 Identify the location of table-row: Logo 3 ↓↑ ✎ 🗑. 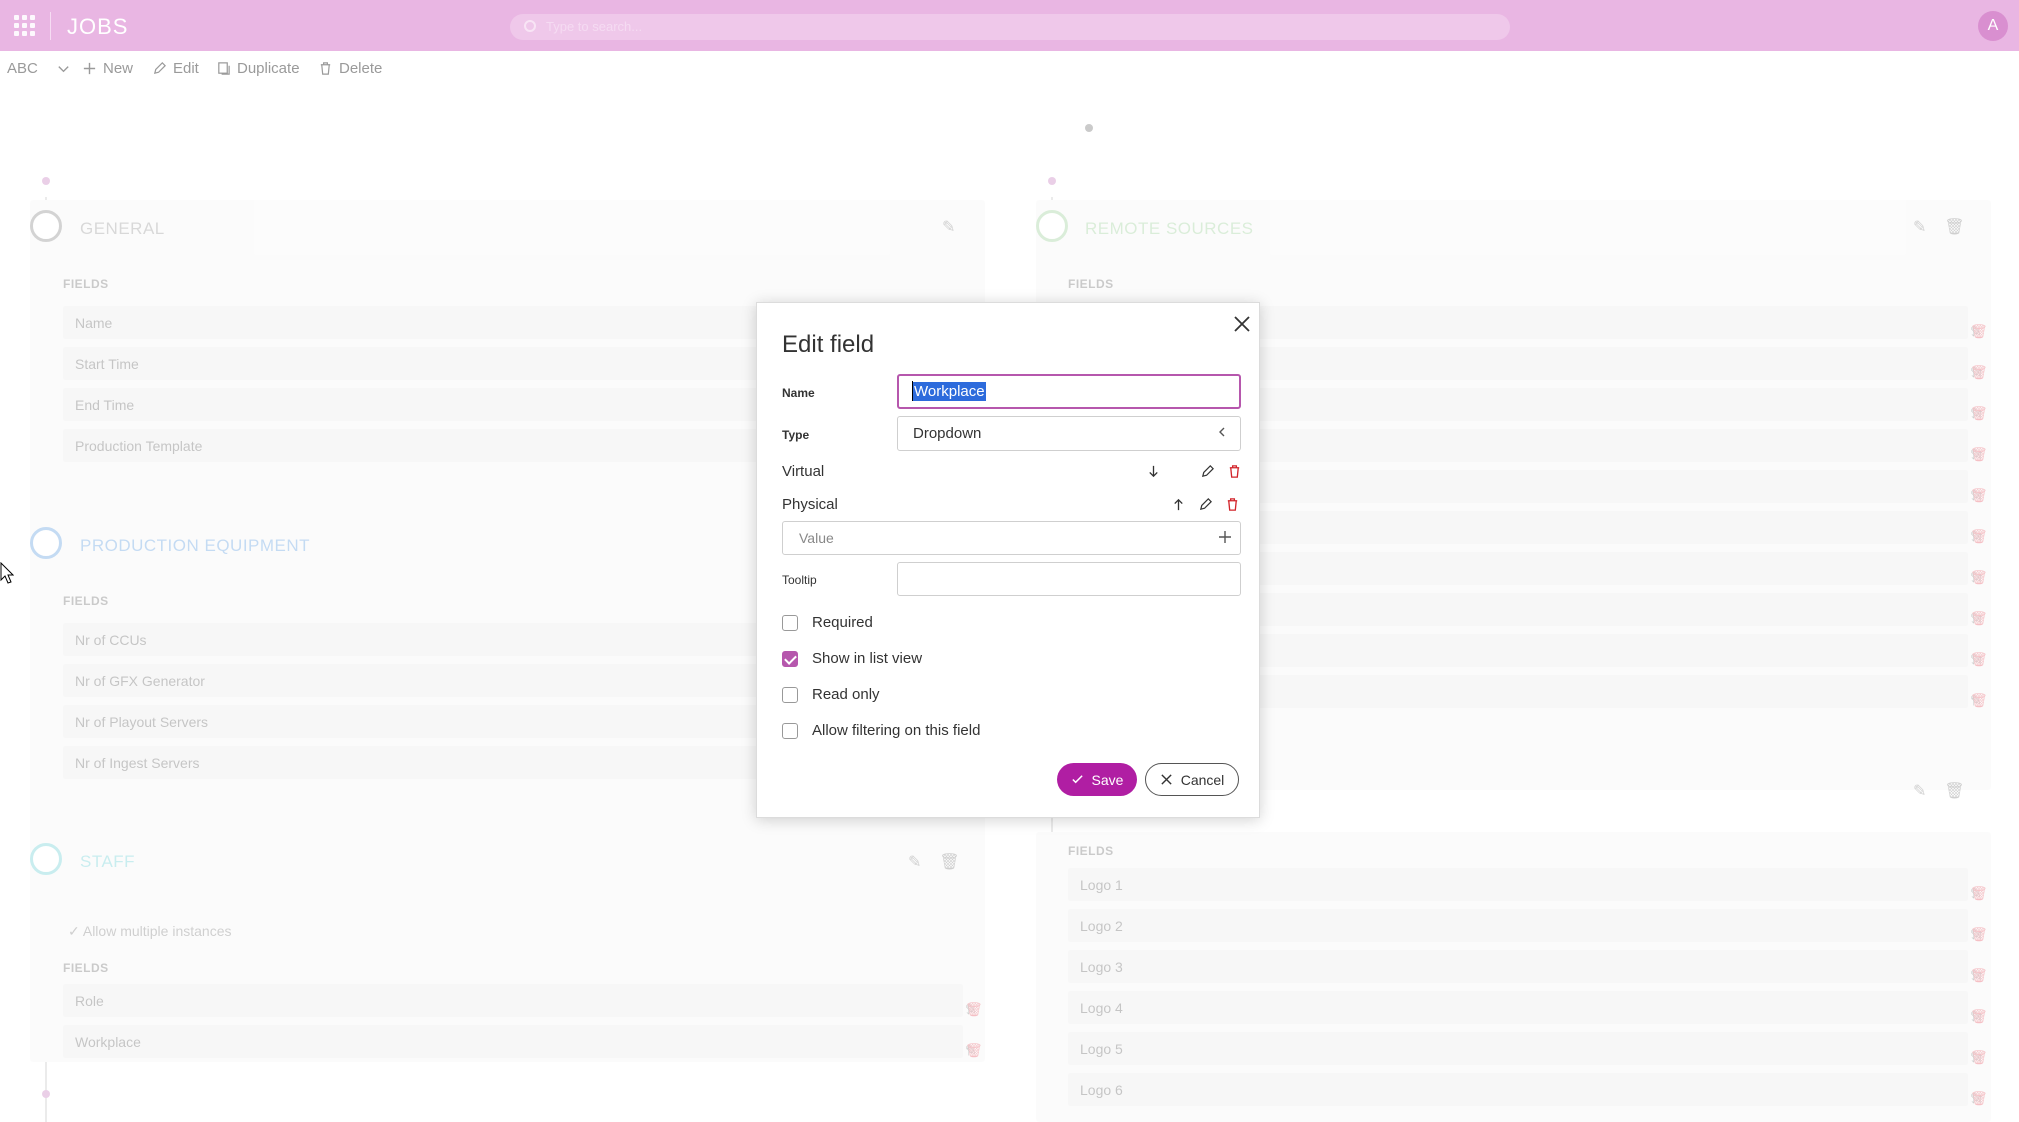
(1528, 966).